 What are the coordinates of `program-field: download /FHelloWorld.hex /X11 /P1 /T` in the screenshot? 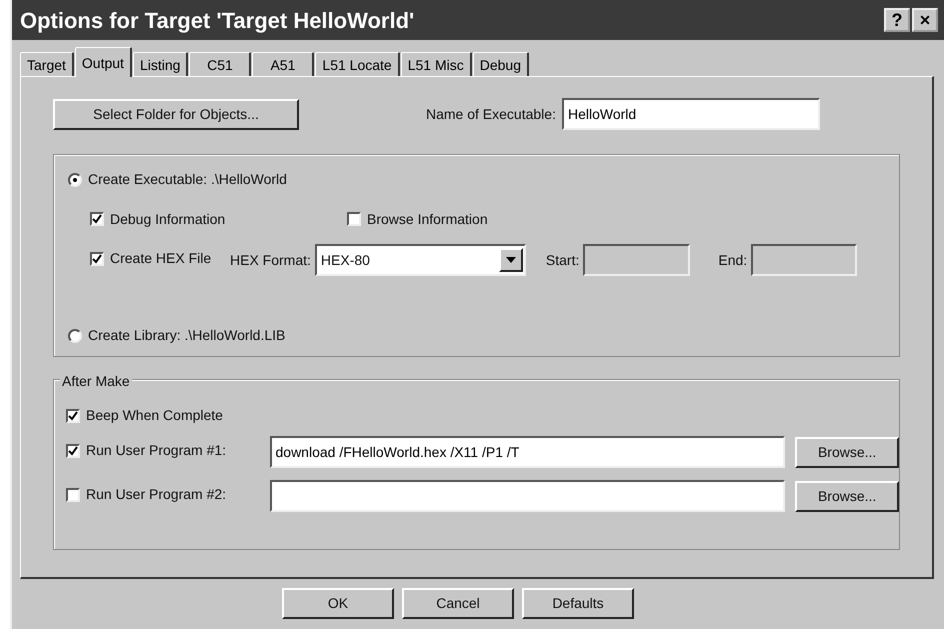 It's located at (528, 452).